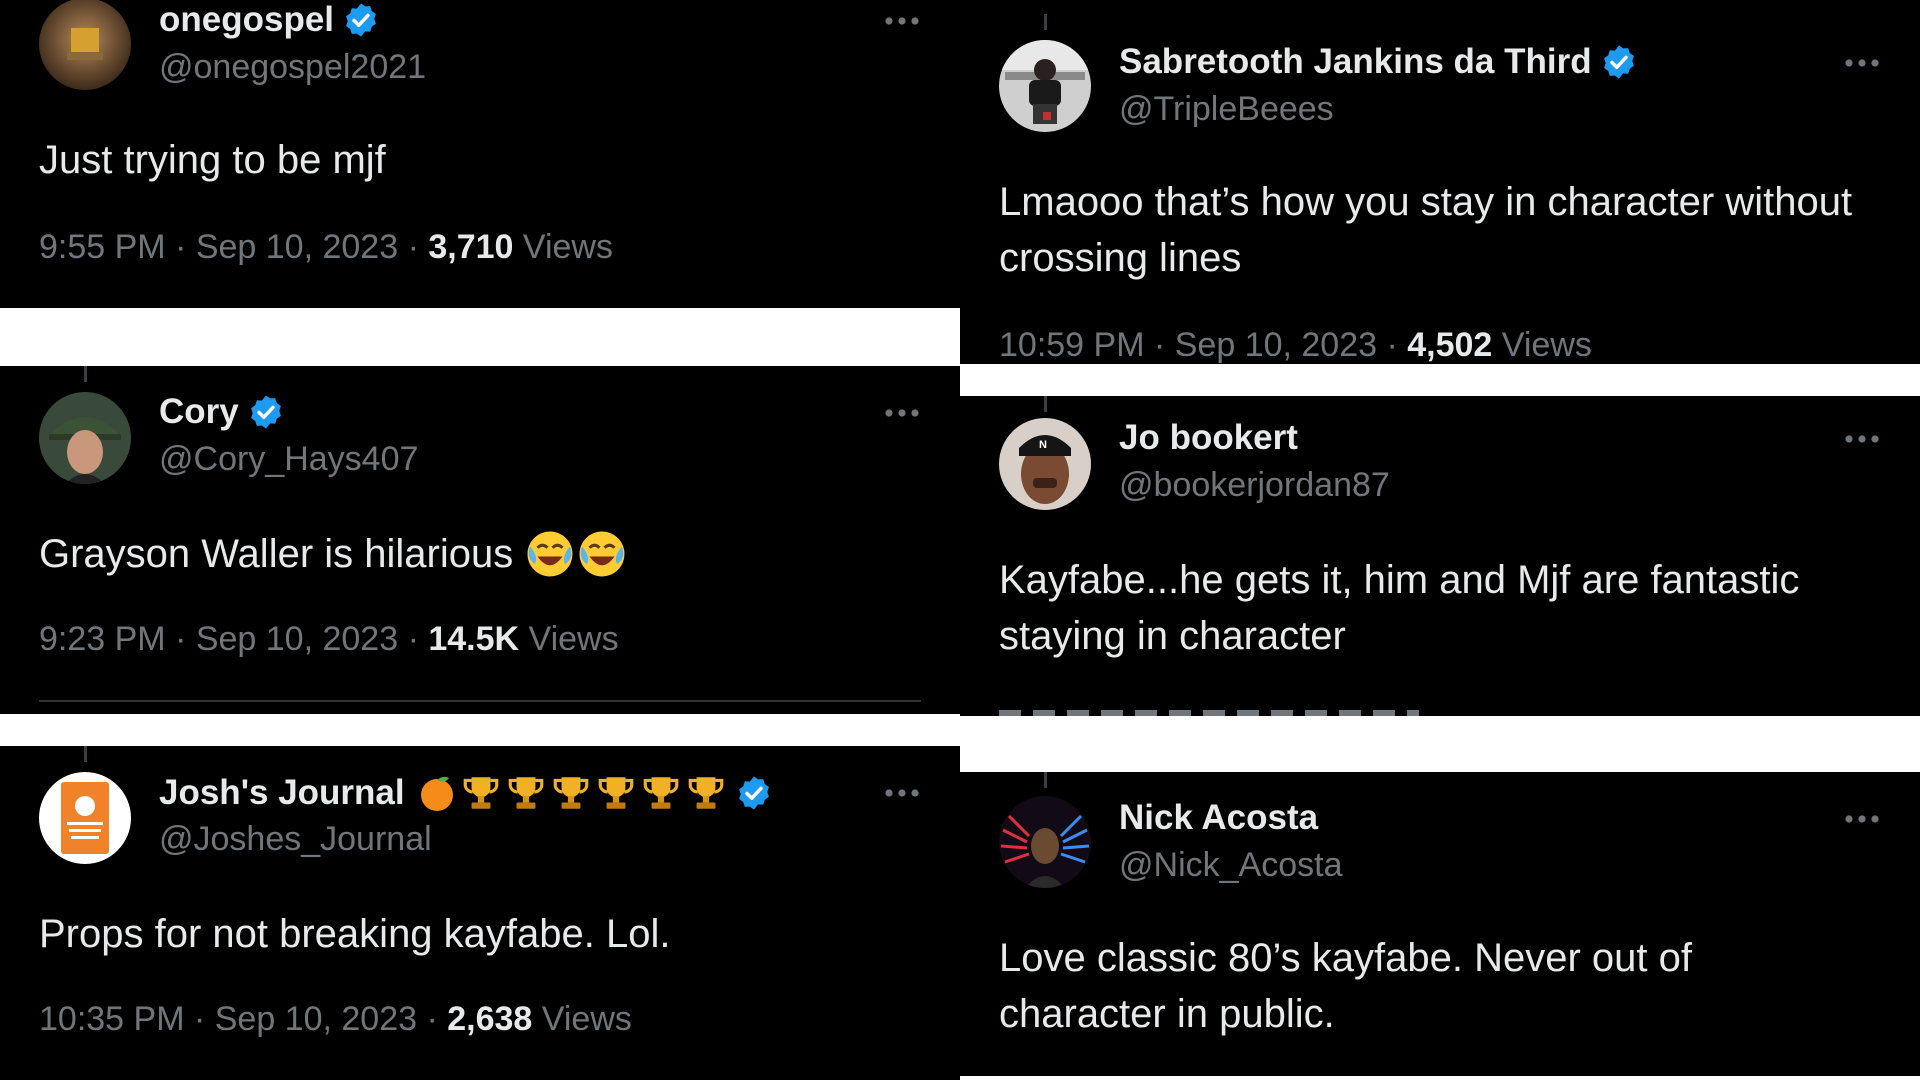  I want to click on tweet-text-line: Love classic 80’s kayfabe. Never out of, so click(1345, 958).